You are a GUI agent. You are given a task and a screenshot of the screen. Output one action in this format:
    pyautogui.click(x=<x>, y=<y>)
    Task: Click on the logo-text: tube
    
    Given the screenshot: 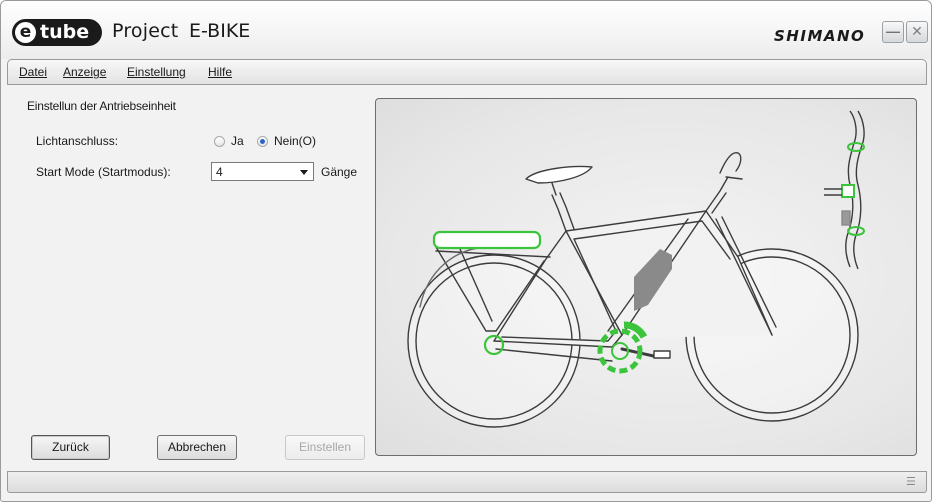 What is the action you would take?
    pyautogui.click(x=65, y=32)
    